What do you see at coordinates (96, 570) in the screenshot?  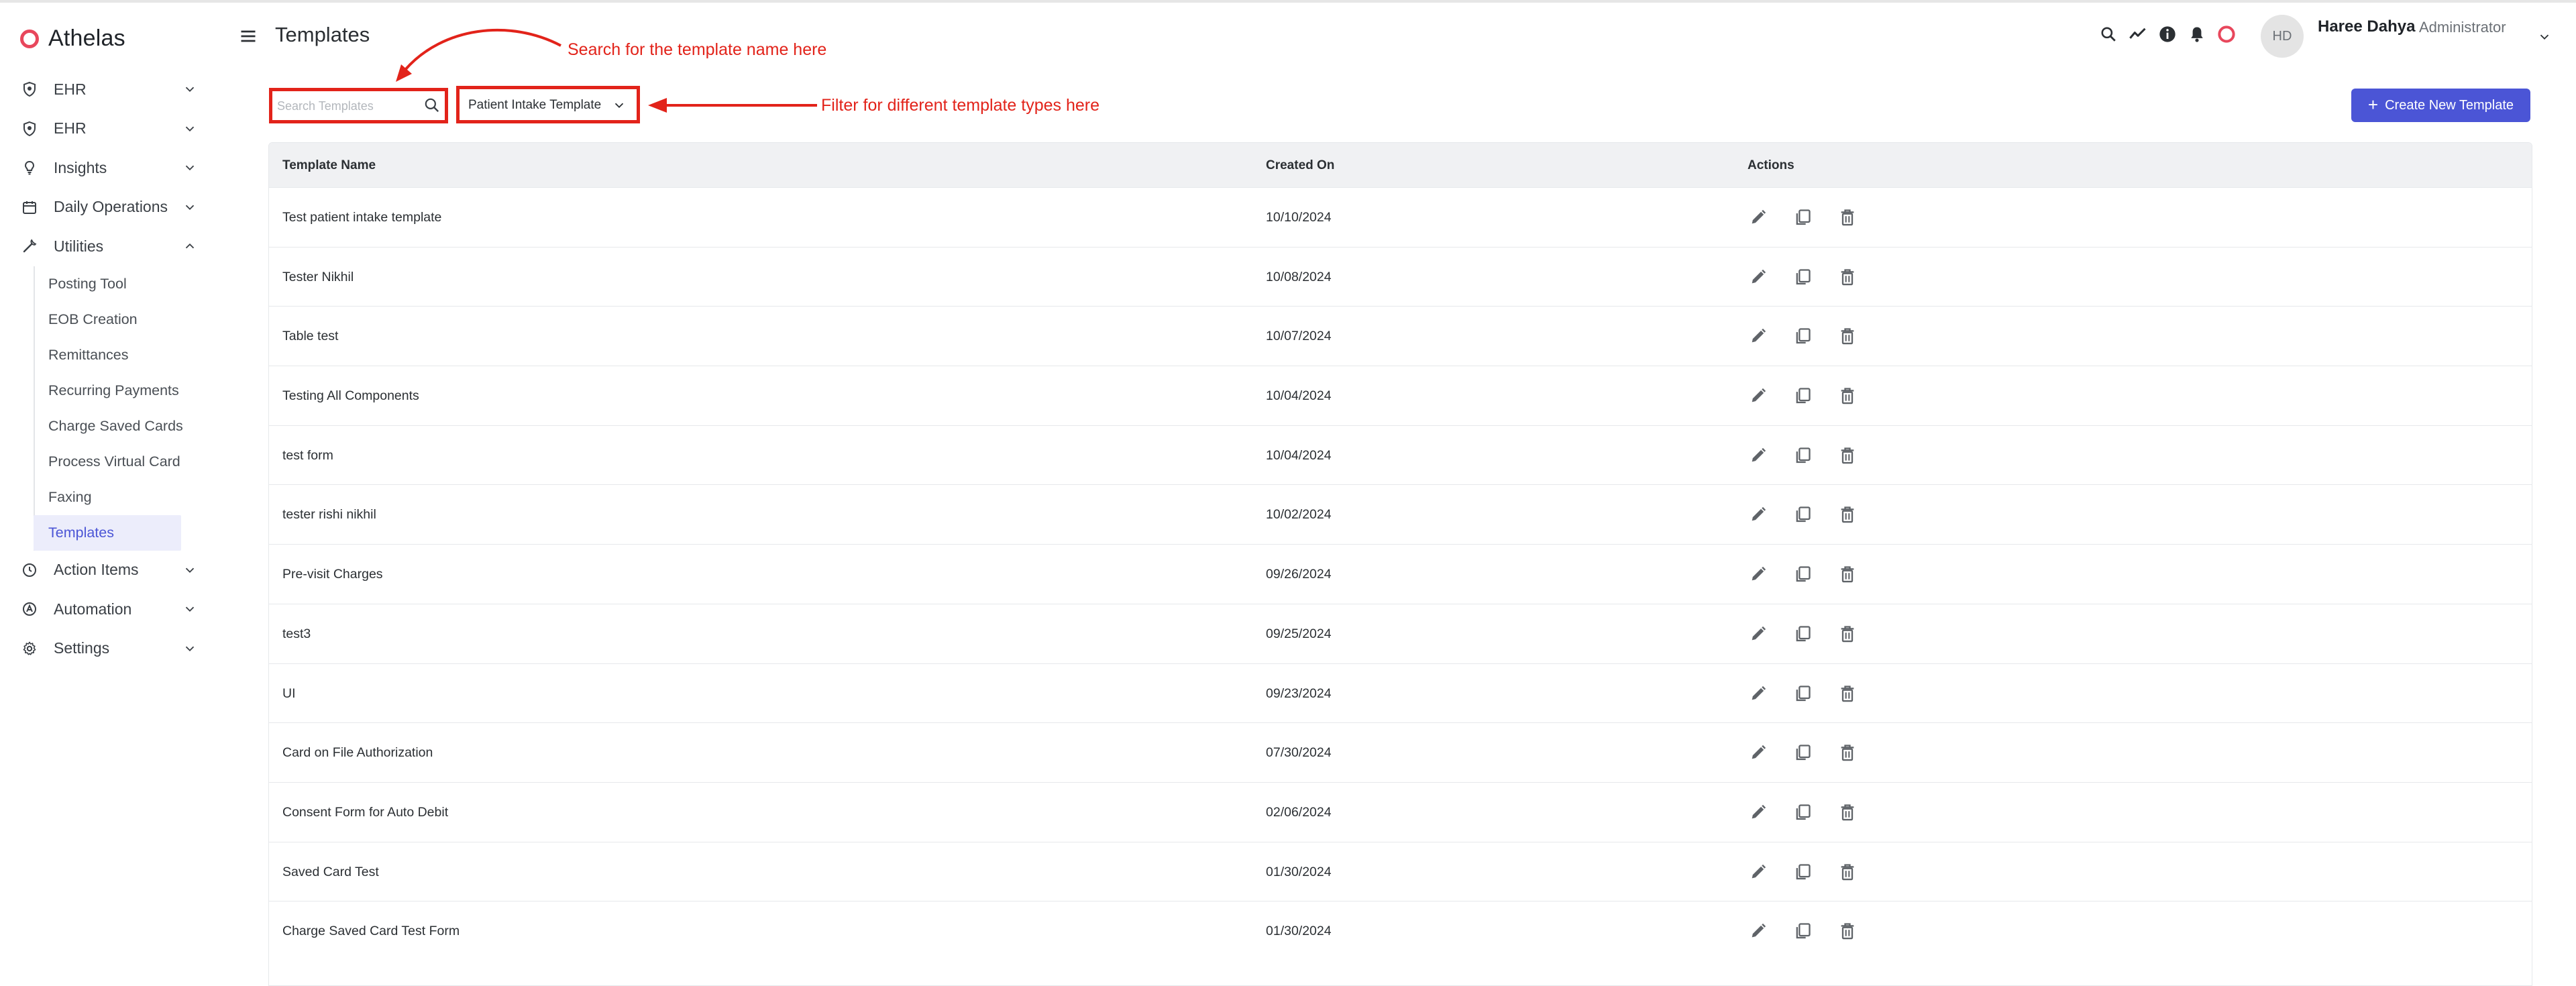 I see `sidebar-item-label: Action Items` at bounding box center [96, 570].